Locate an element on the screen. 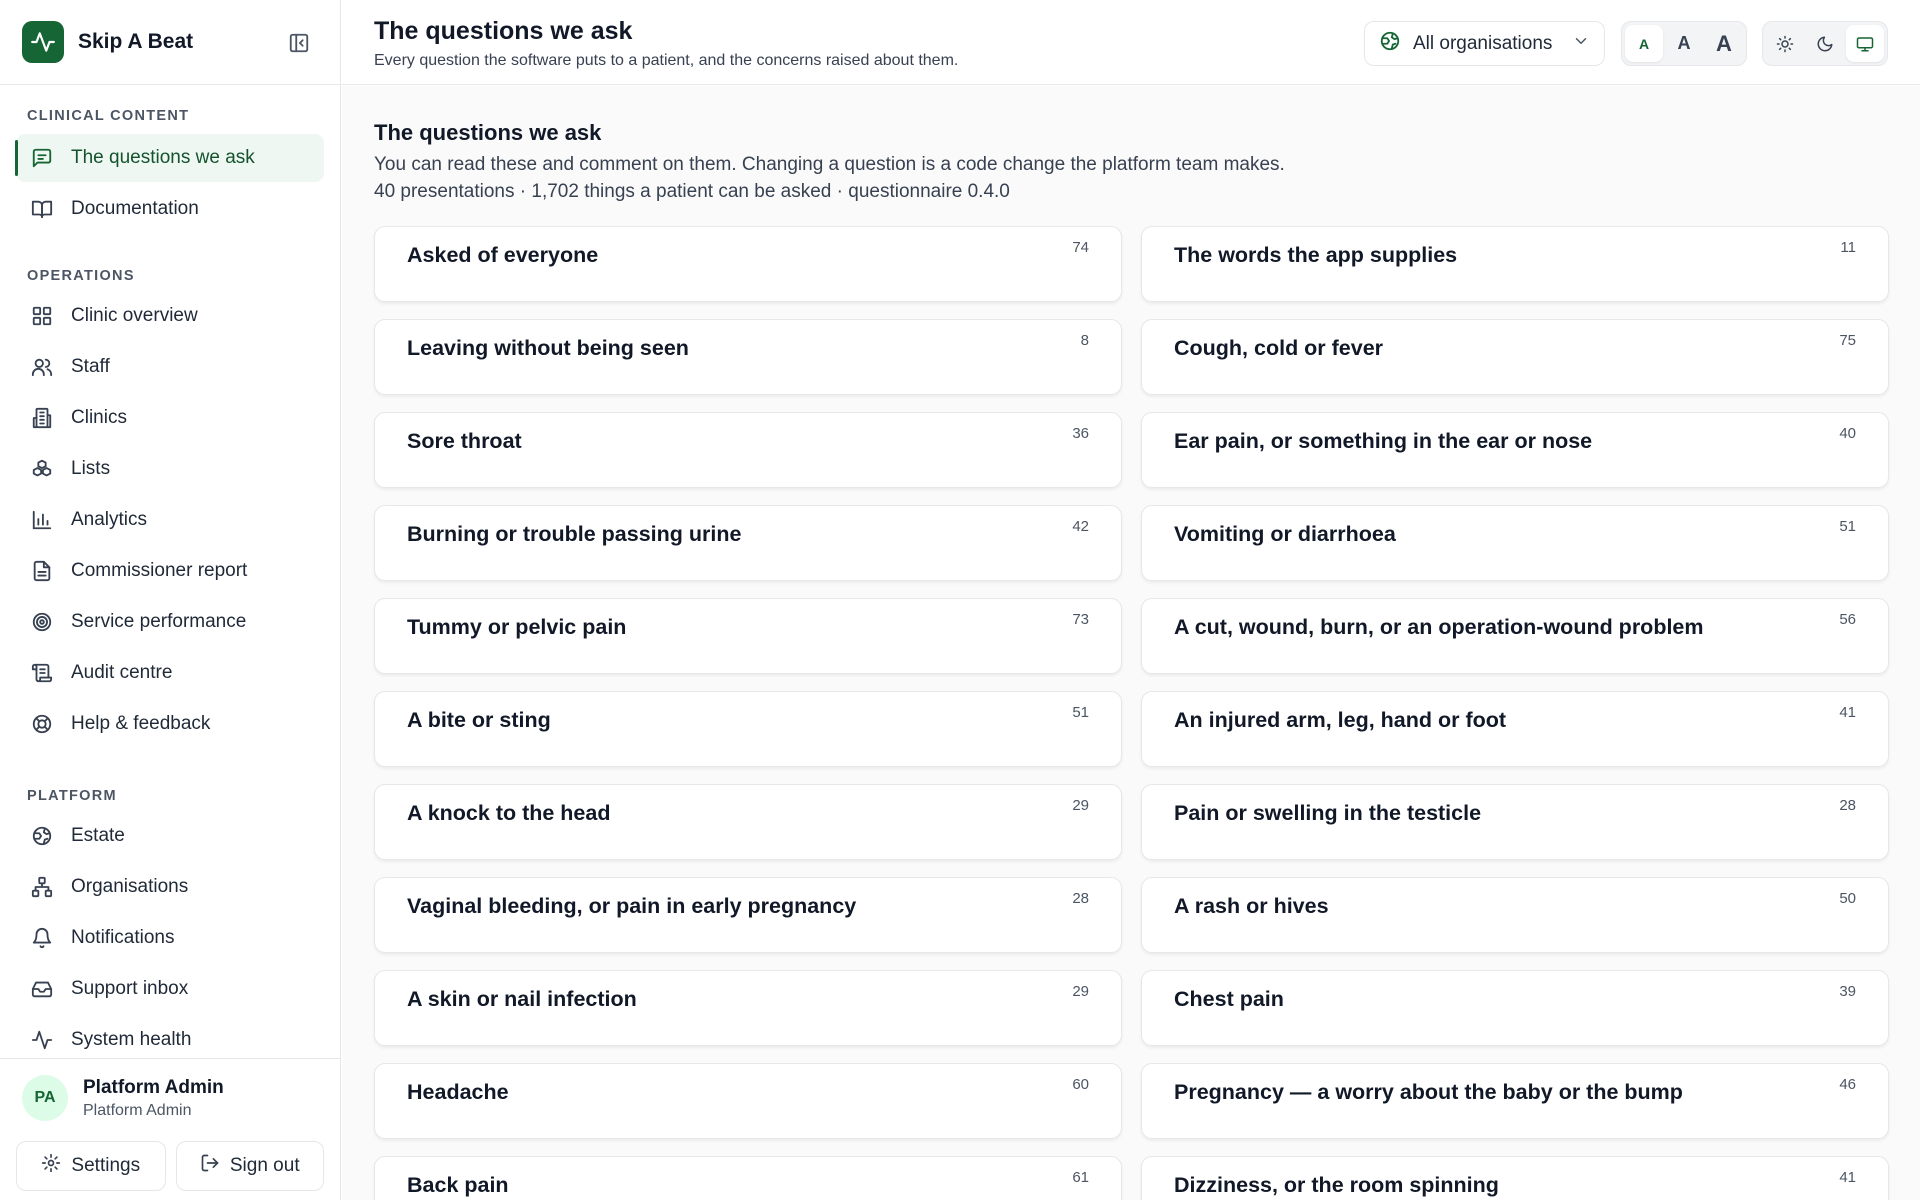 This screenshot has width=1920, height=1200. sidebar-item-support-inbox: Support inbox is located at coordinates (170, 989).